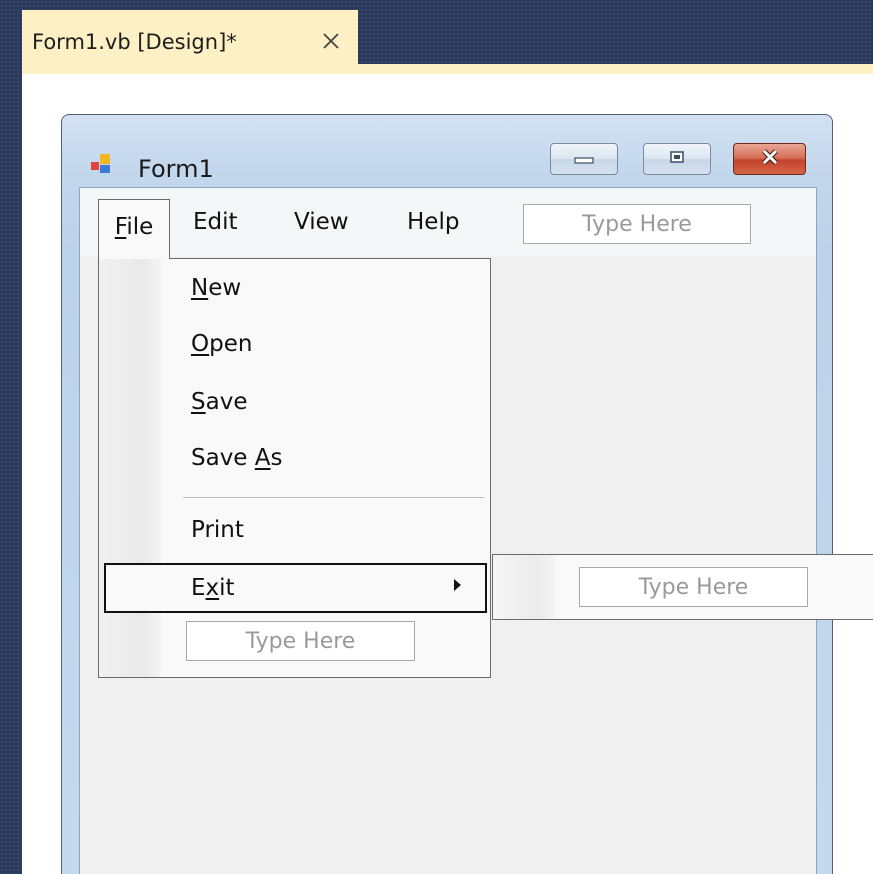 This screenshot has width=873, height=874. Describe the element at coordinates (221, 344) in the screenshot. I see `menu-item-open: Open` at that location.